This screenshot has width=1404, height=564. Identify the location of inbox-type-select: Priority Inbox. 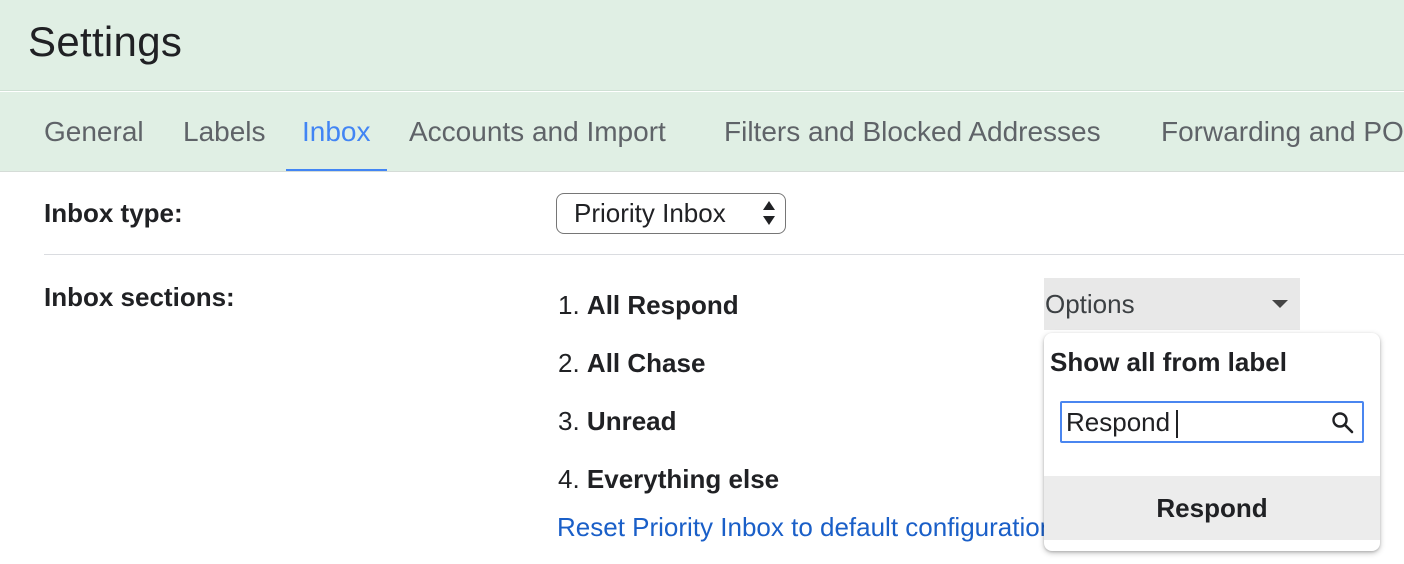
(671, 213).